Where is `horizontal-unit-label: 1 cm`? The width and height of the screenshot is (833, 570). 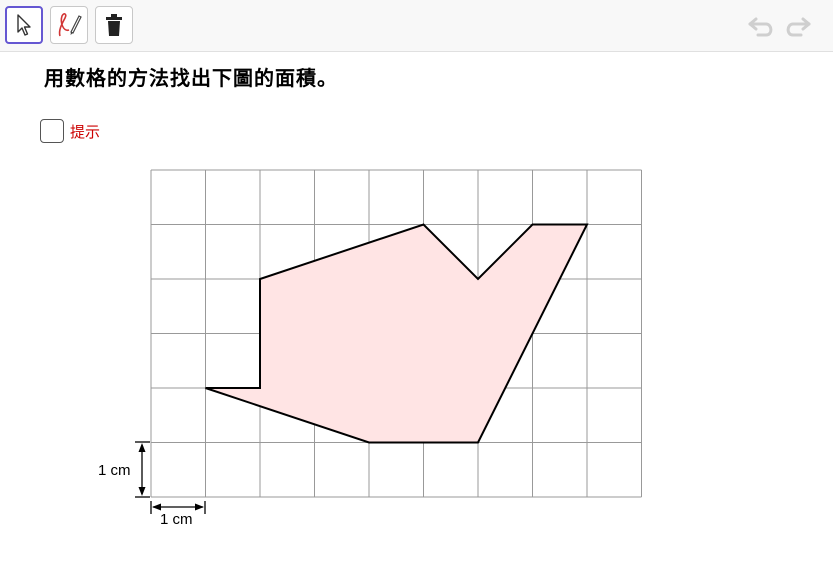 horizontal-unit-label: 1 cm is located at coordinates (176, 519).